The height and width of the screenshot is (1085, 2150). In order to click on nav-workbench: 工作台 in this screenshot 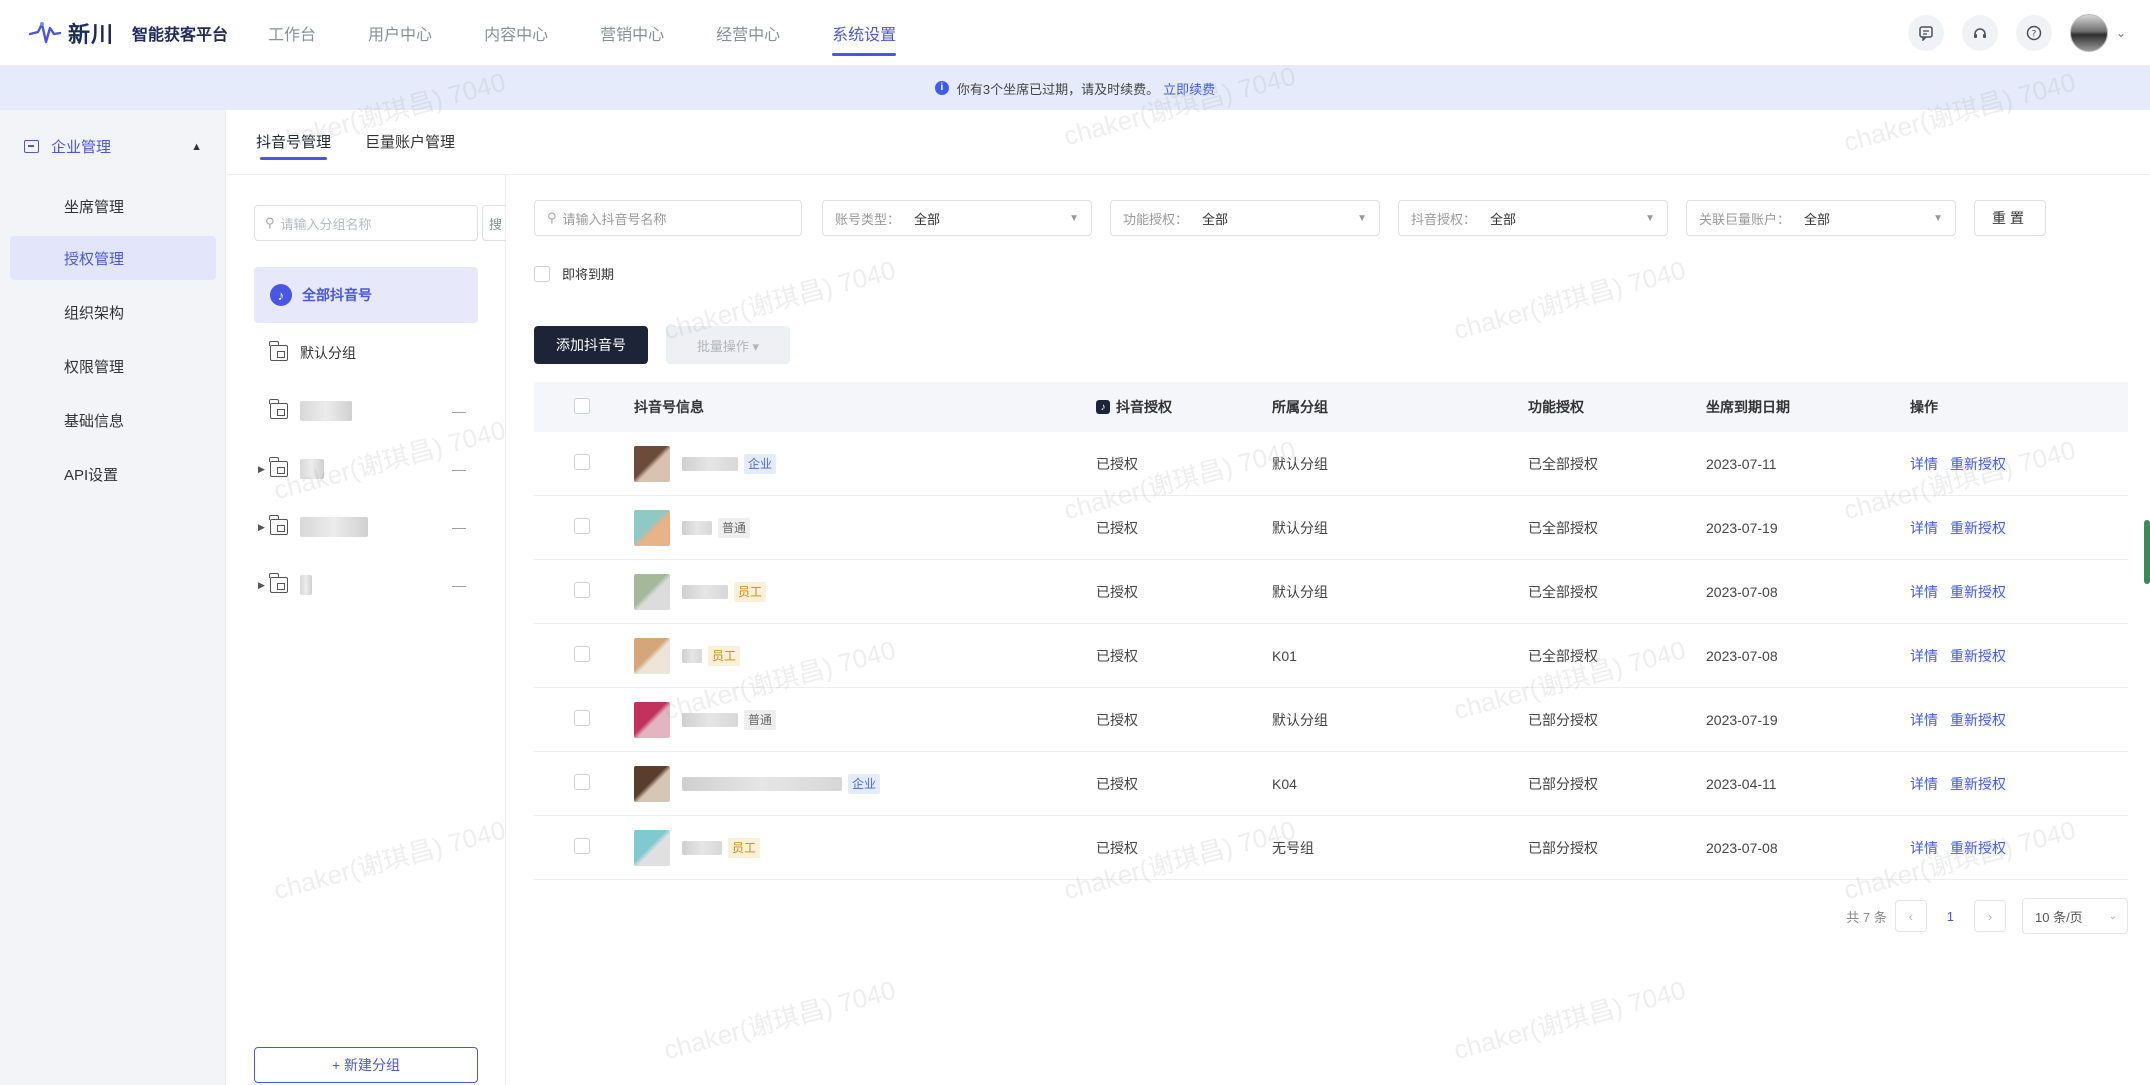, I will do `click(292, 33)`.